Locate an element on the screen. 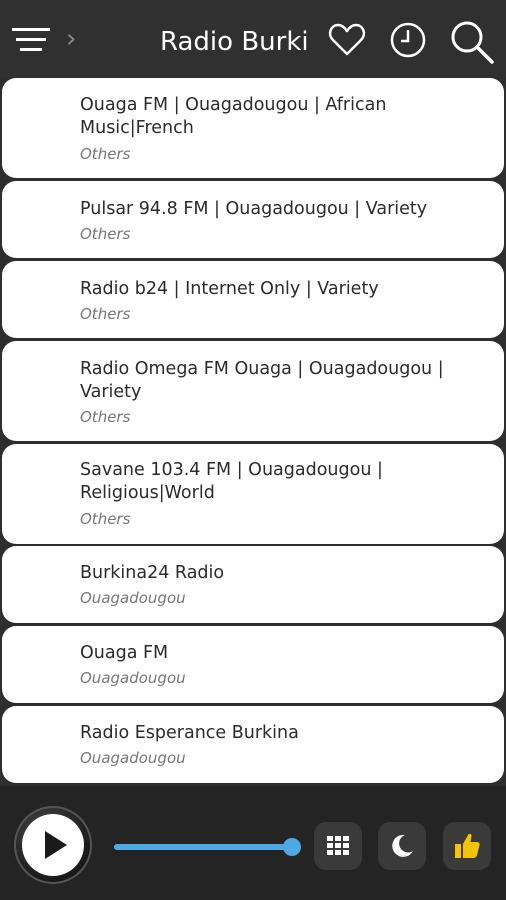 Image resolution: width=506 pixels, height=900 pixels. station-item: Burkina24 Radio Ouagadougou is located at coordinates (253, 584).